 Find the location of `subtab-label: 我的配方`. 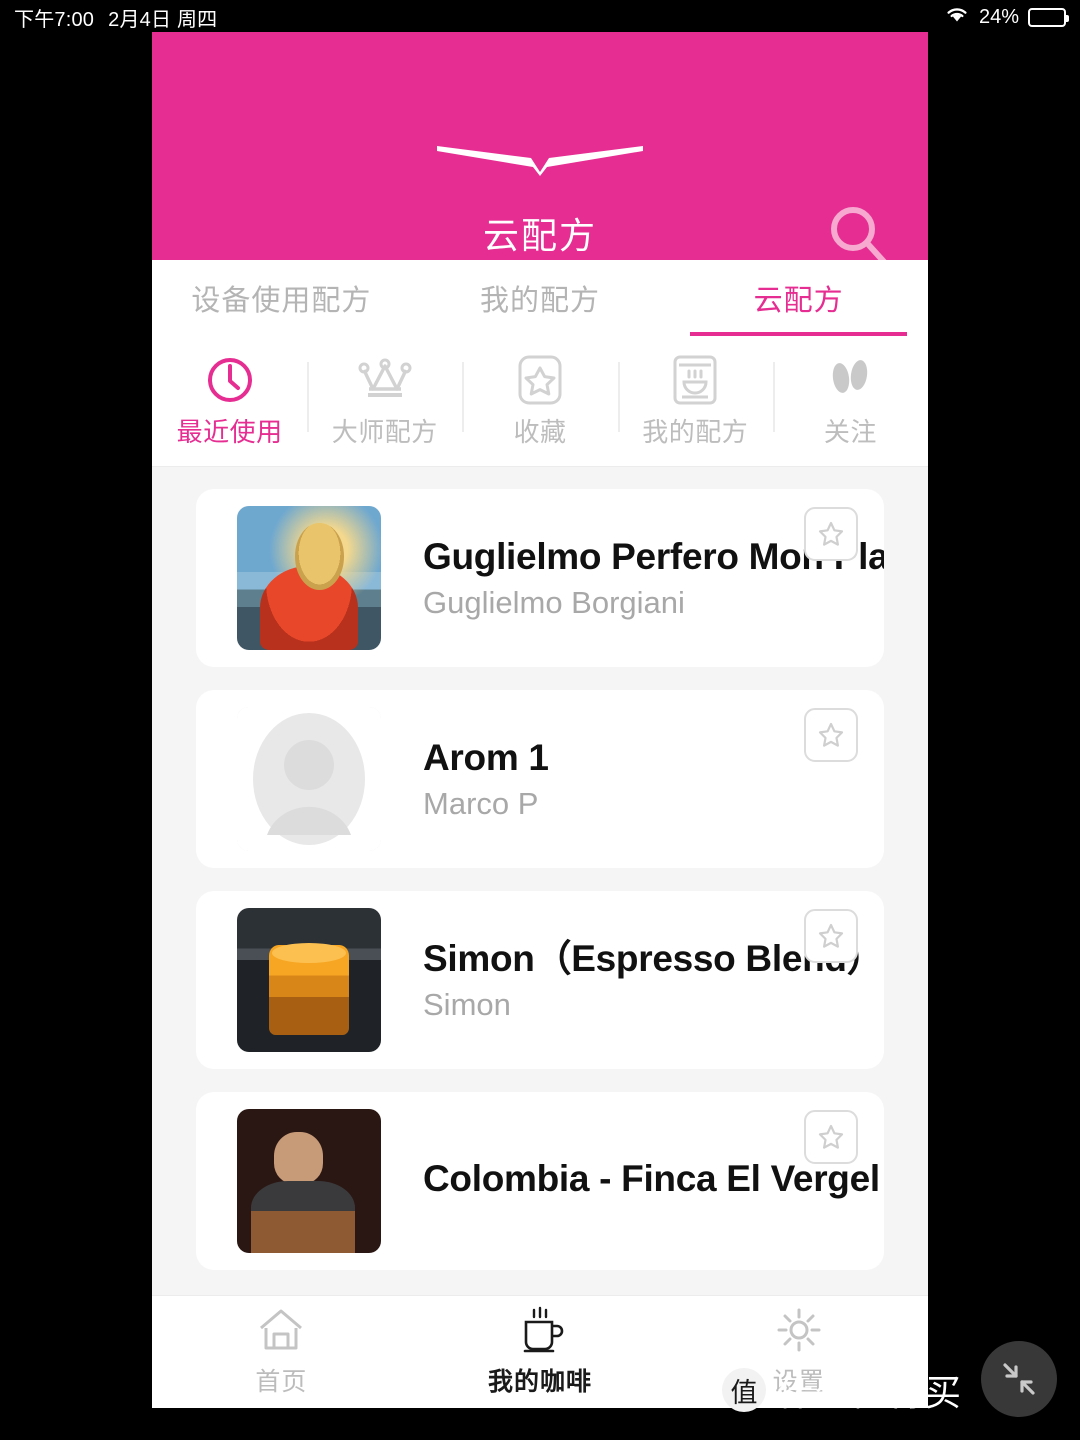

subtab-label: 我的配方 is located at coordinates (695, 431).